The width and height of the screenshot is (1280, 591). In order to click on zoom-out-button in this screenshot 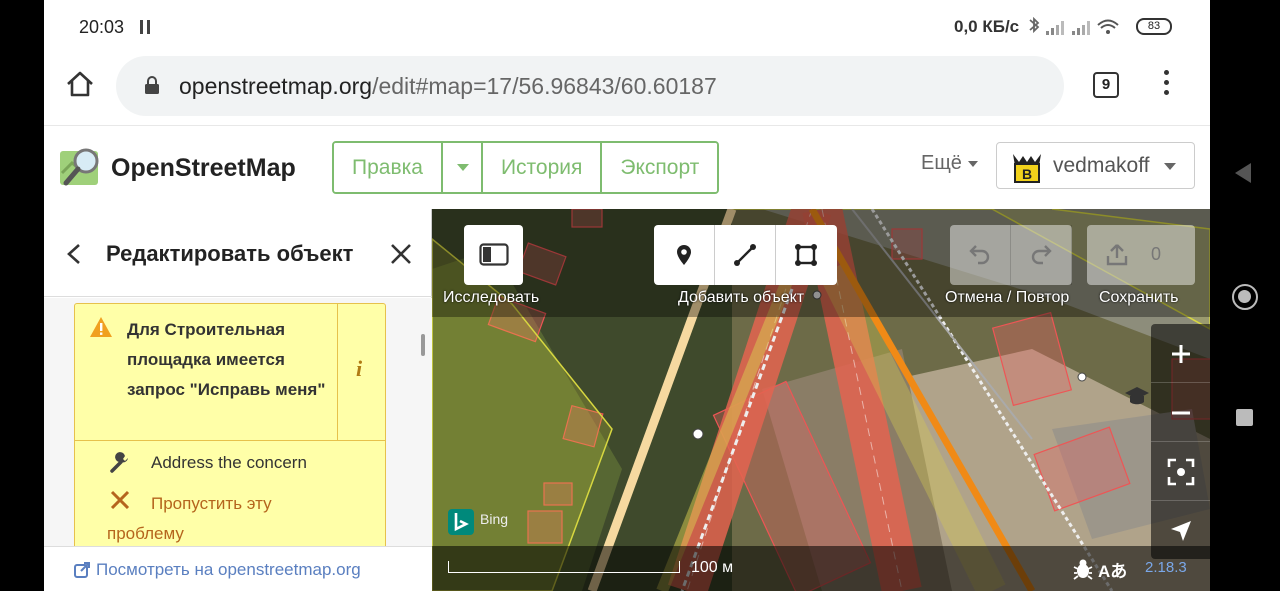, I will do `click(1180, 412)`.